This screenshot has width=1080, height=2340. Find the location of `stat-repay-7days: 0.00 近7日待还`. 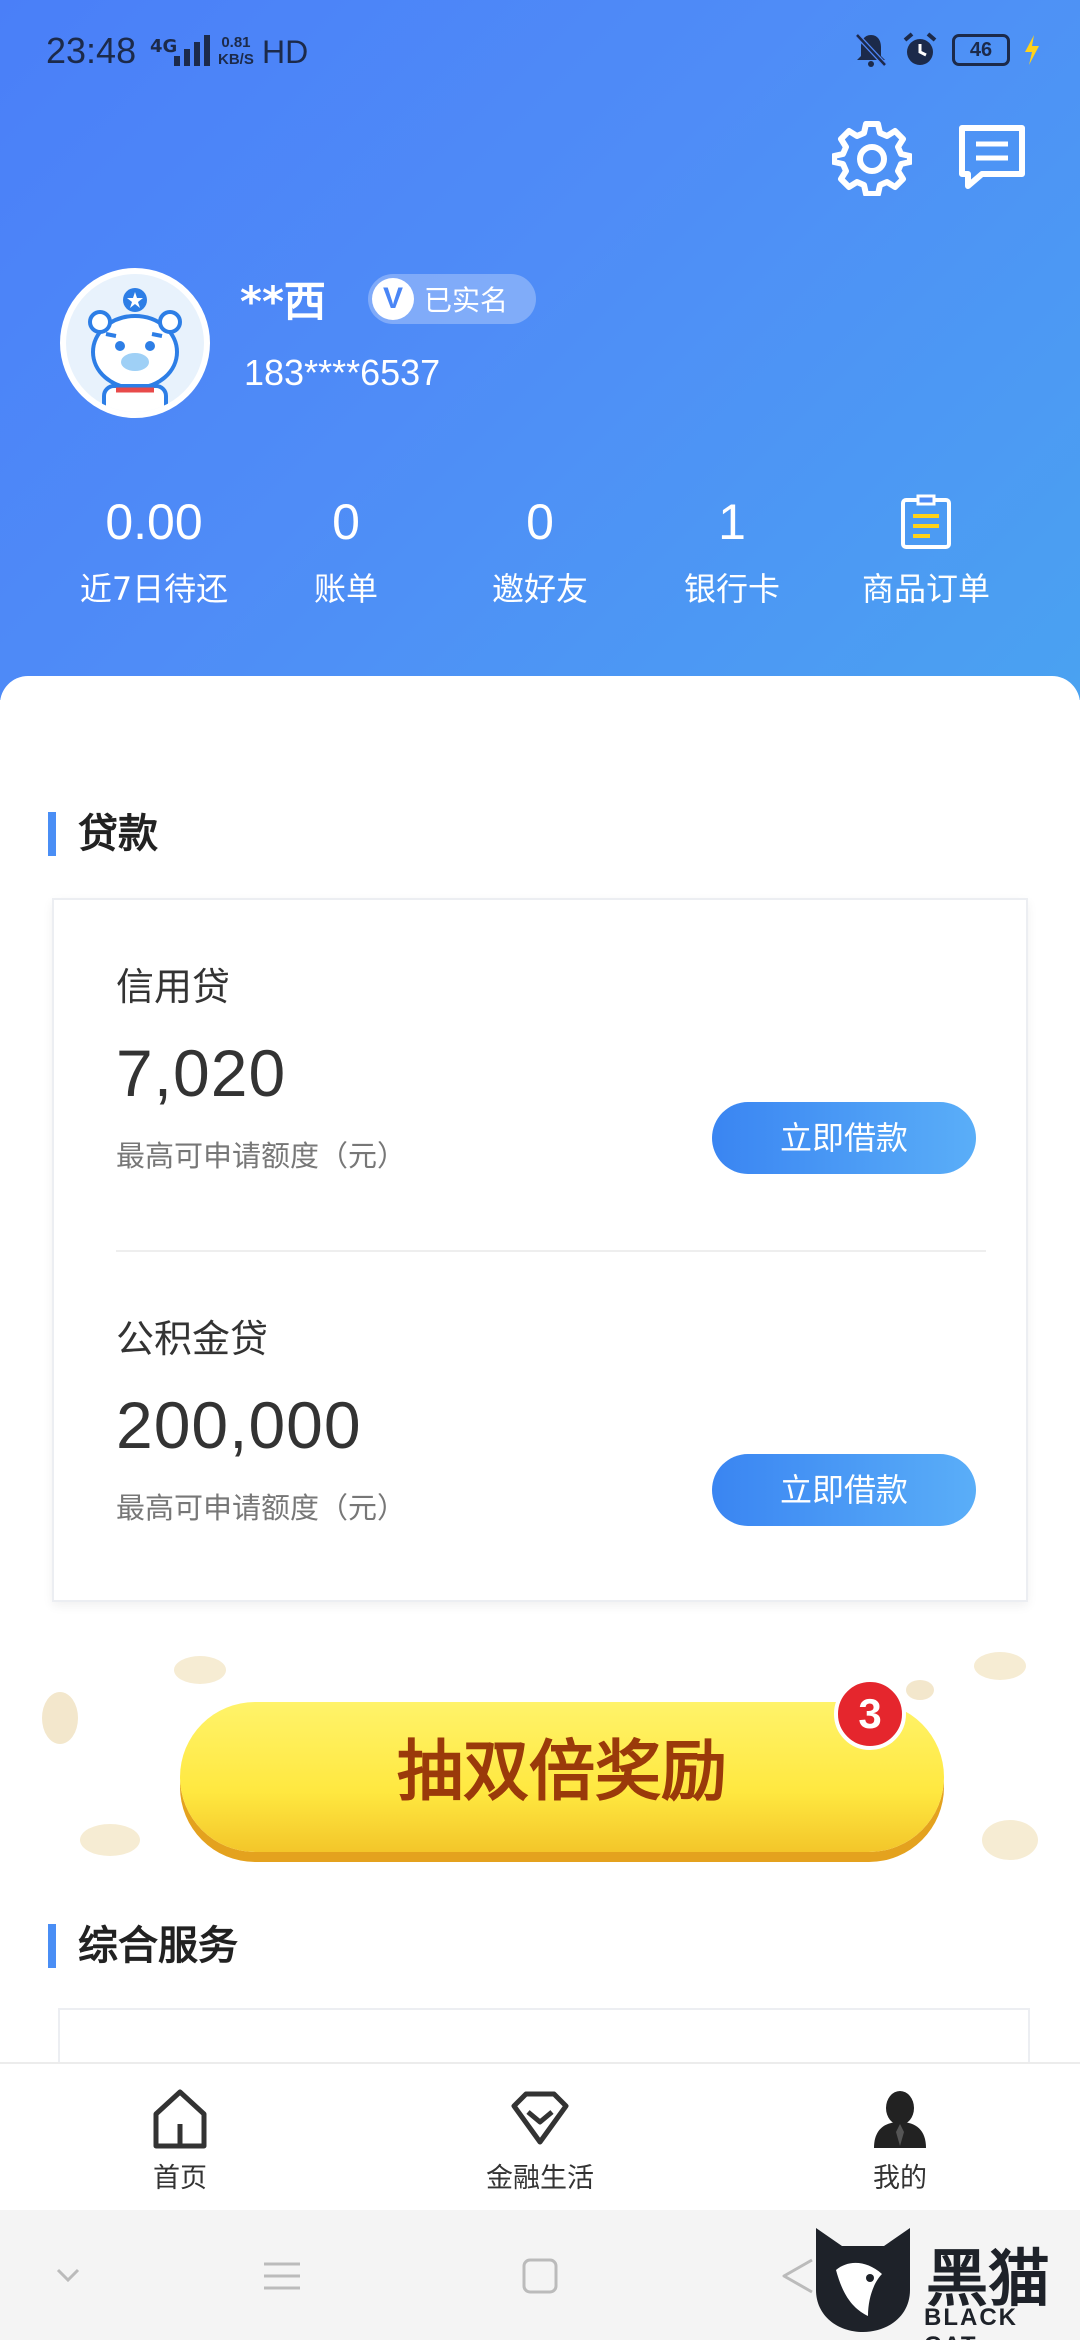

stat-repay-7days: 0.00 近7日待还 is located at coordinates (154, 550).